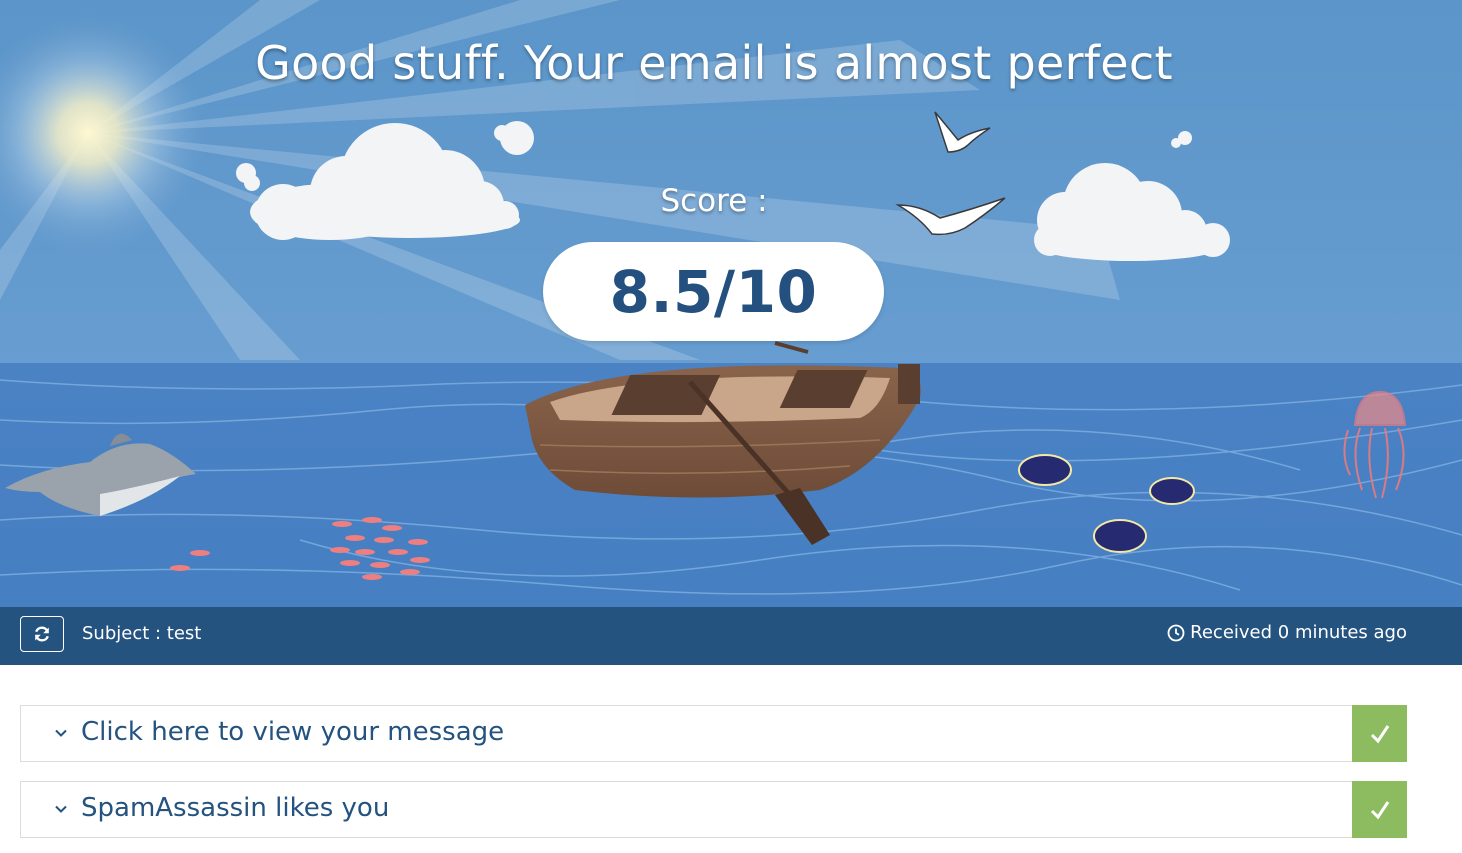 The image size is (1462, 853). Describe the element at coordinates (714, 201) in the screenshot. I see `score-label: Score :` at that location.